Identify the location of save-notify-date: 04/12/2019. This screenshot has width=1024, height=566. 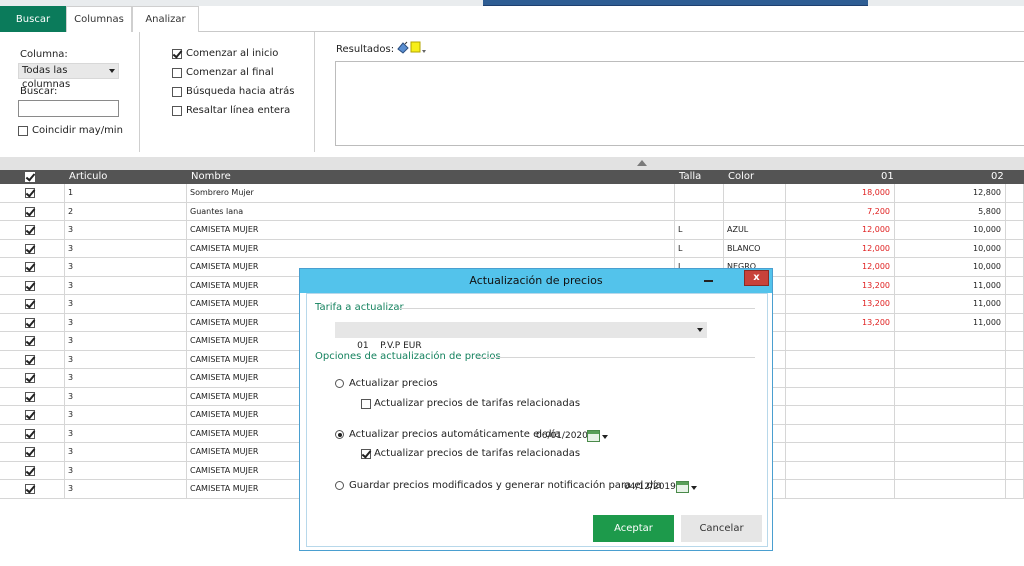
(650, 487).